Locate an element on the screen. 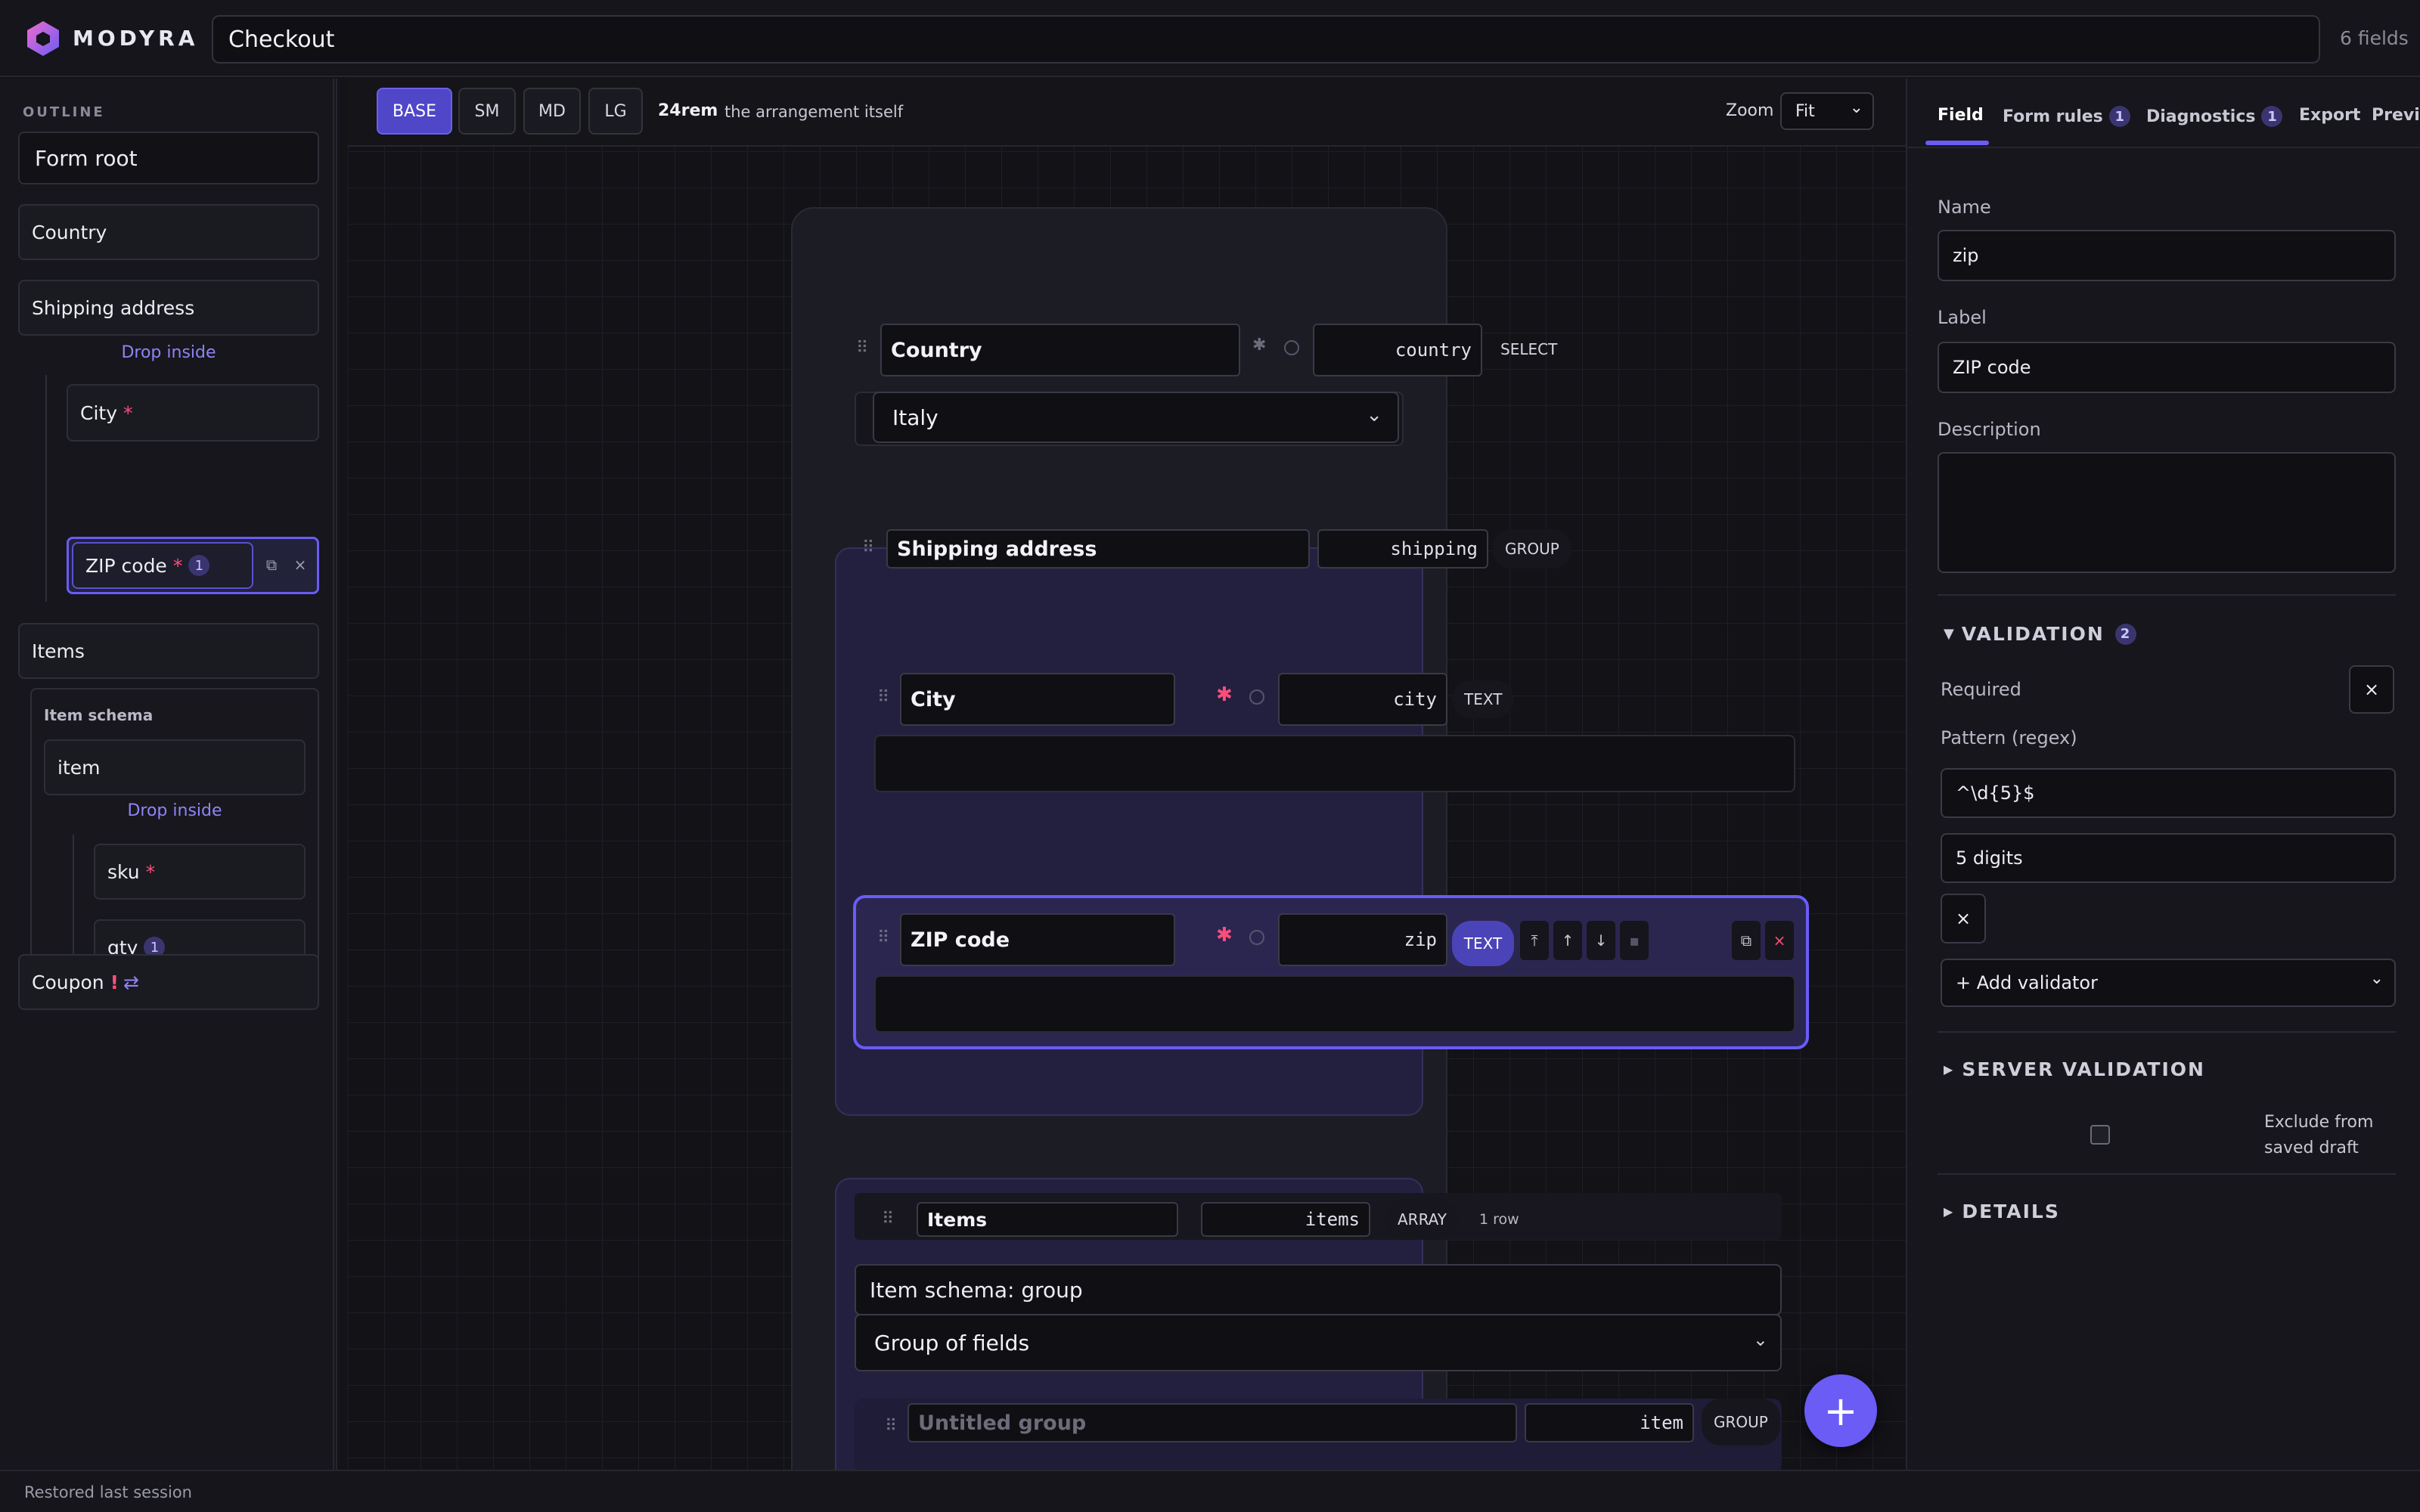 This screenshot has height=1512, width=2420. breakpoint-width: 24rem is located at coordinates (688, 110).